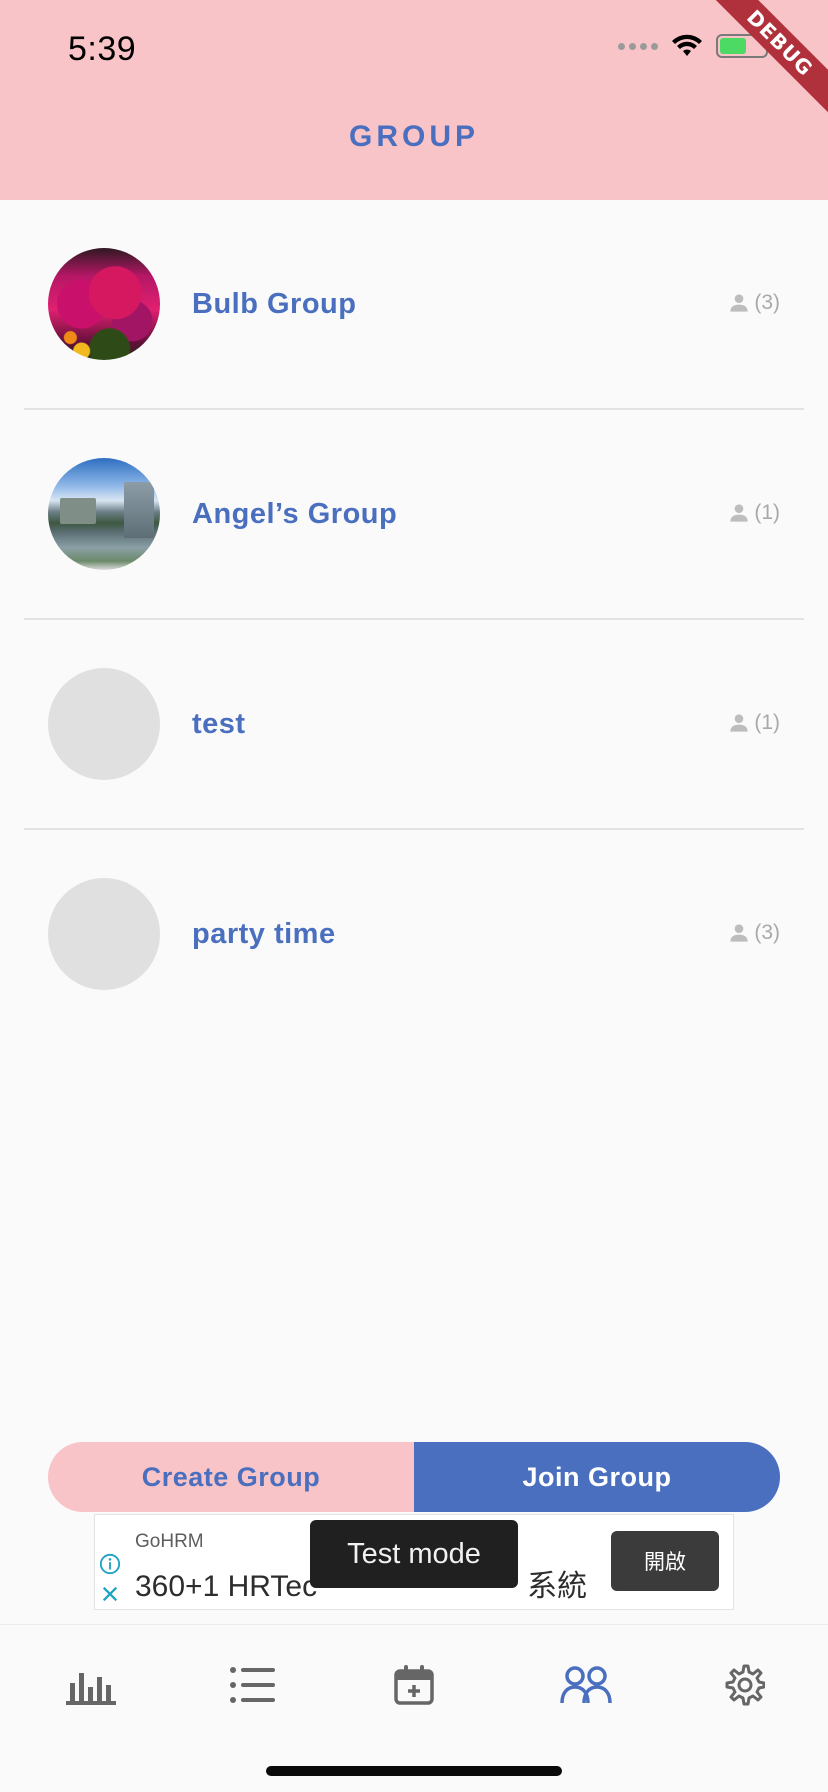  Describe the element at coordinates (414, 725) in the screenshot. I see `group-row: test (1)` at that location.